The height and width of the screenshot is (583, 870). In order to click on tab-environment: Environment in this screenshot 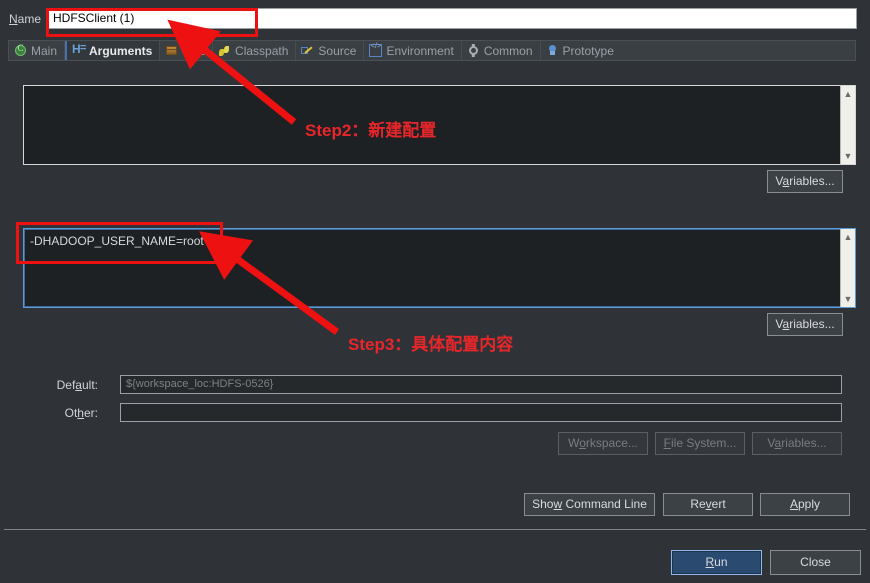, I will do `click(413, 50)`.